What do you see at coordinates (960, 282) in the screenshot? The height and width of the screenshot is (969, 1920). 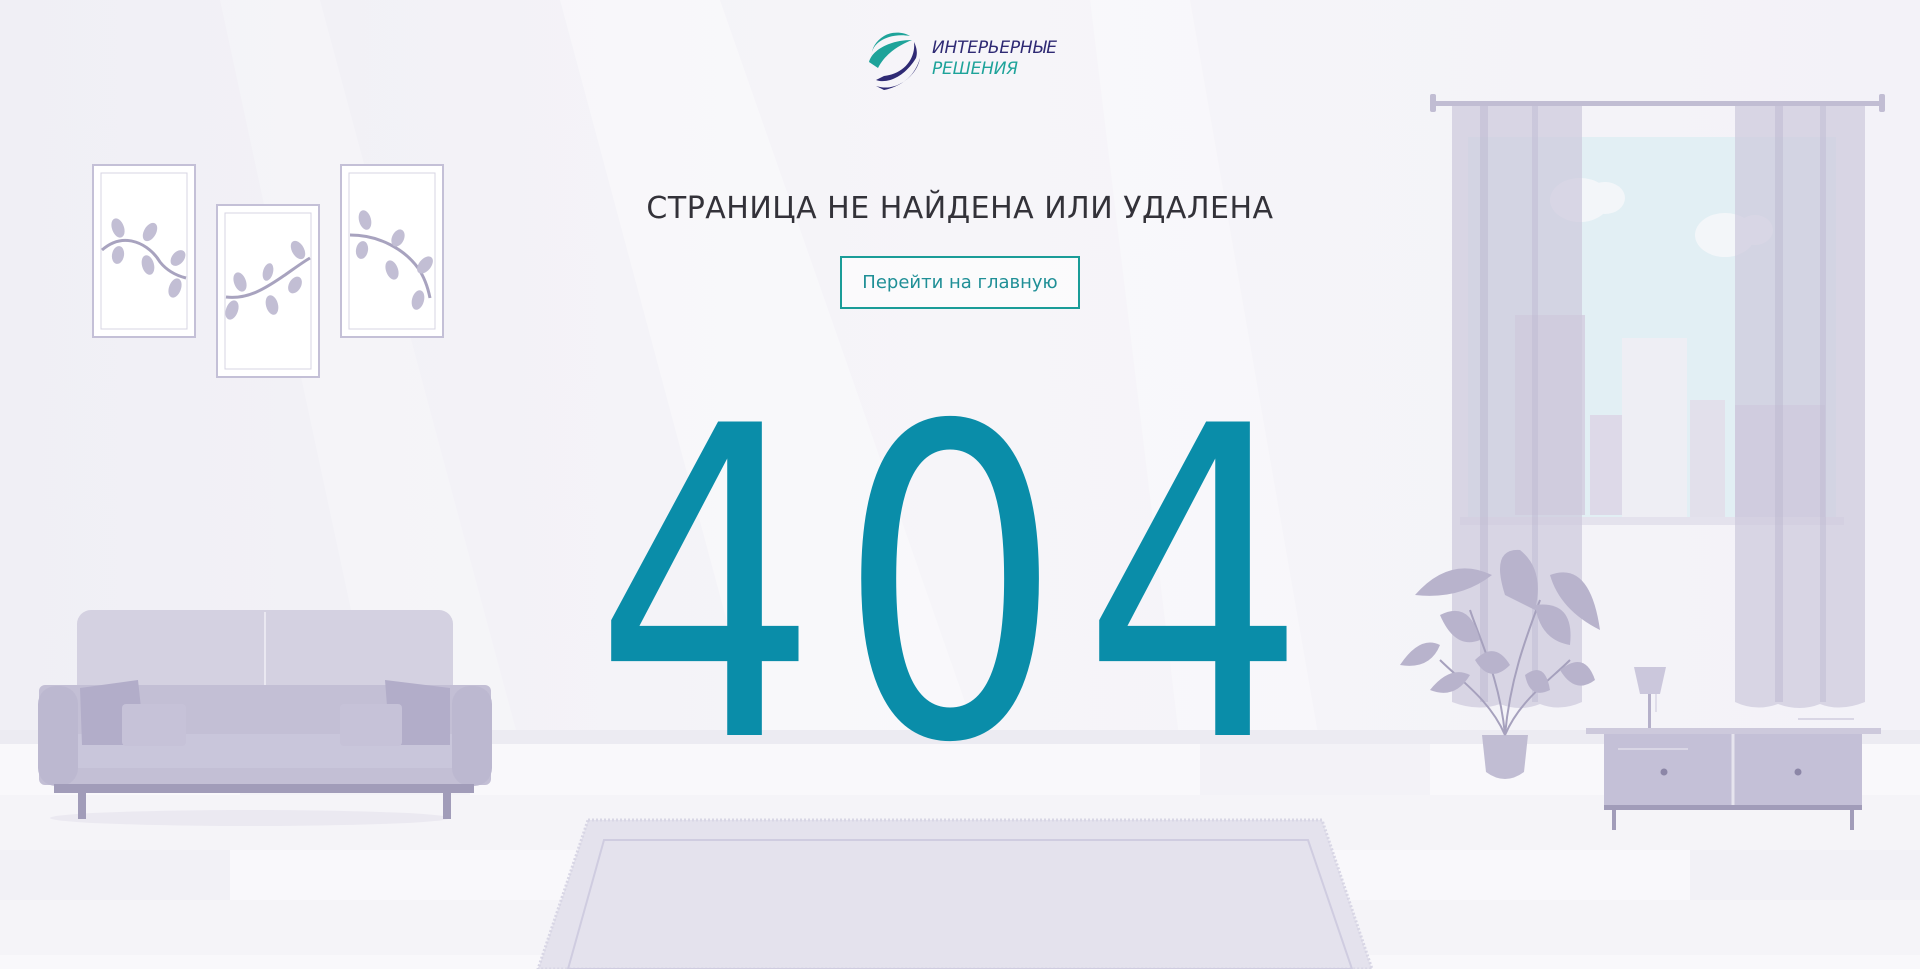 I see `home-button: Перейти на главную` at bounding box center [960, 282].